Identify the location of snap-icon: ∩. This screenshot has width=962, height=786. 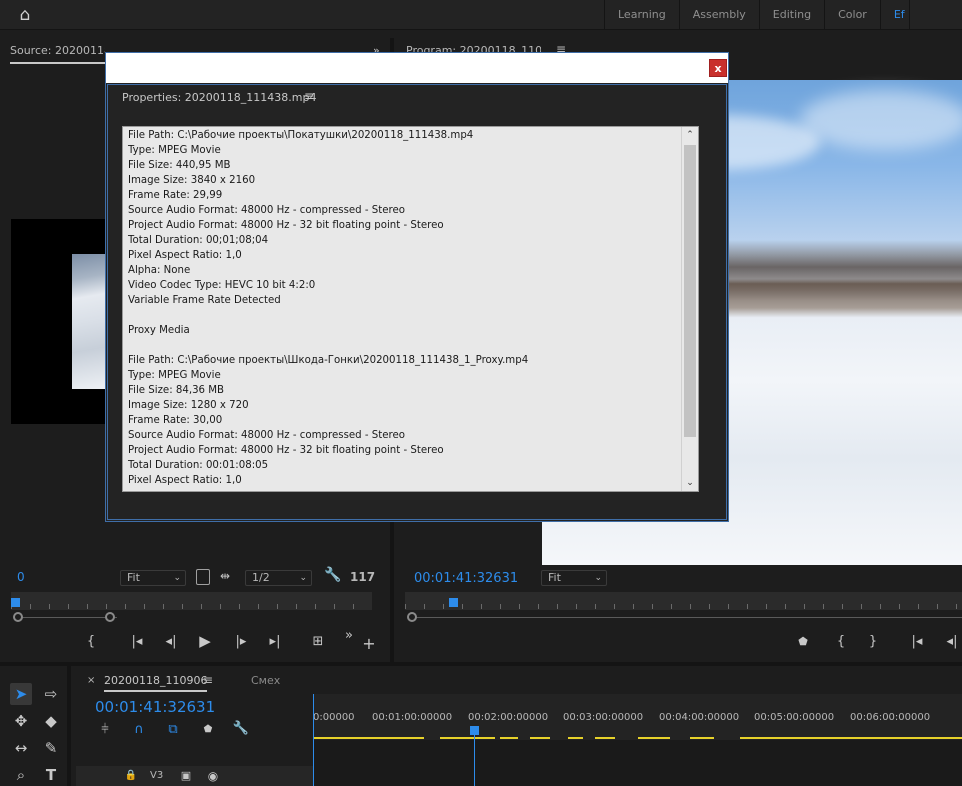
(139, 730).